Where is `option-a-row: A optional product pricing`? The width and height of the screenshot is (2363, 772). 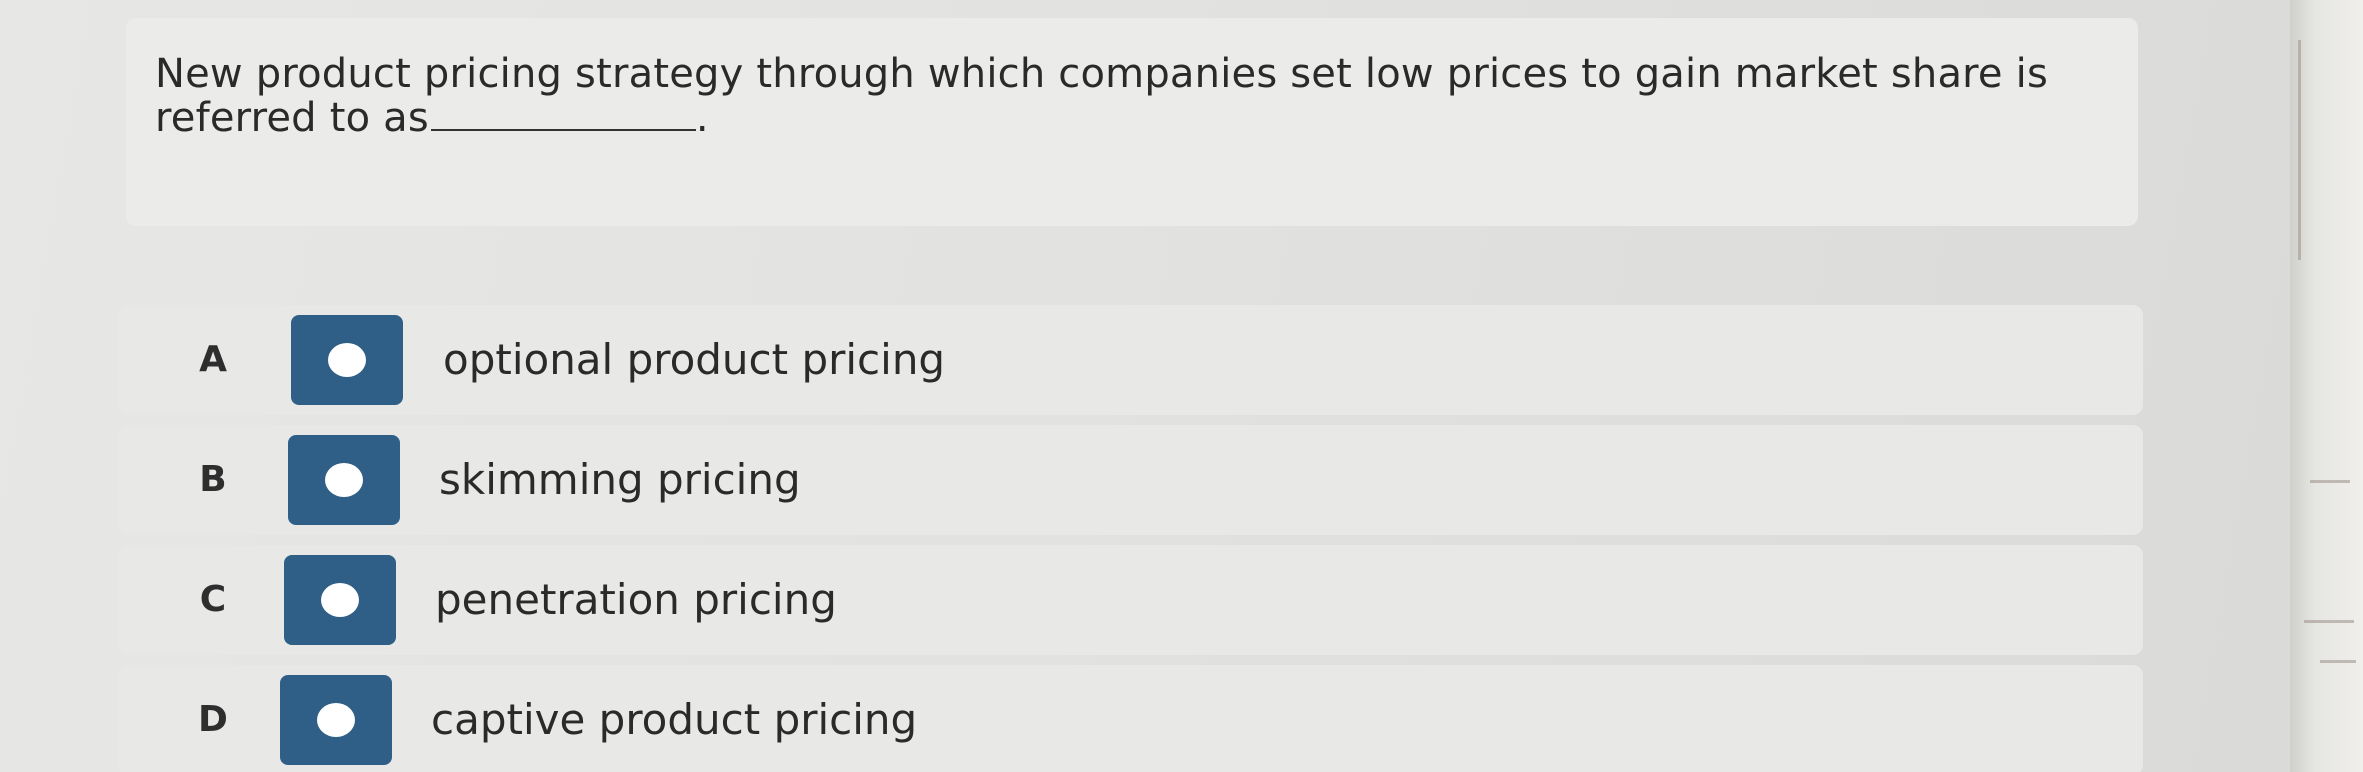 option-a-row: A optional product pricing is located at coordinates (1130, 360).